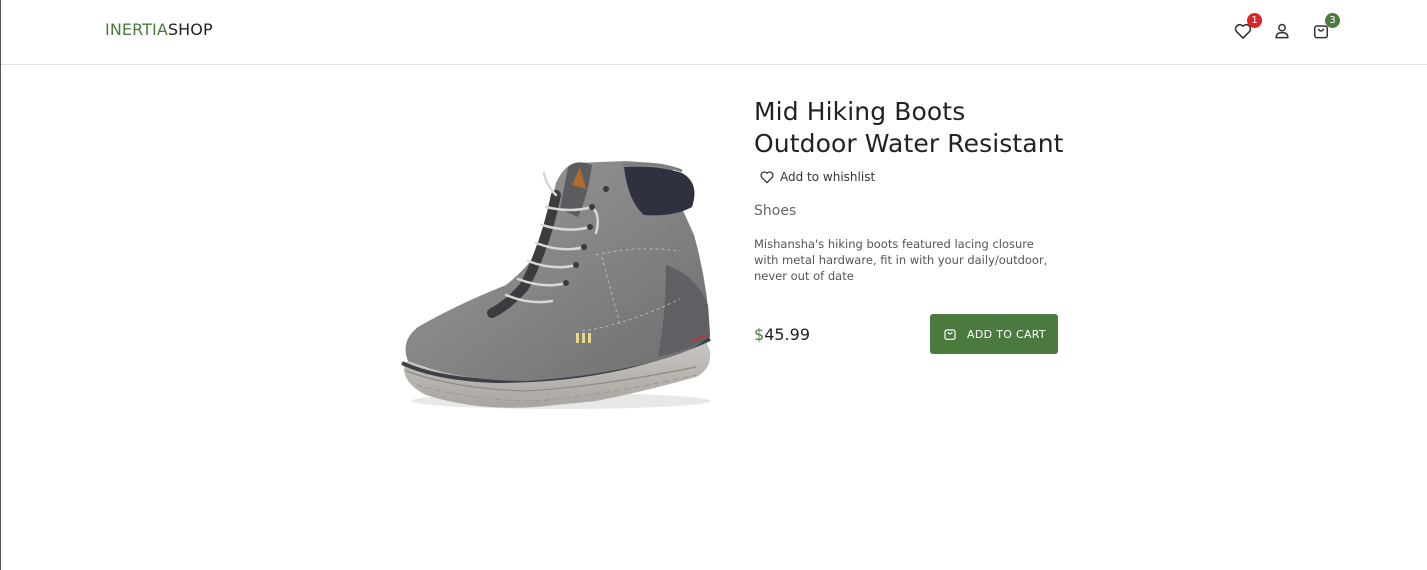 Image resolution: width=1427 pixels, height=570 pixels. What do you see at coordinates (828, 177) in the screenshot?
I see `add-to-wishlist-label: Add to whishlist` at bounding box center [828, 177].